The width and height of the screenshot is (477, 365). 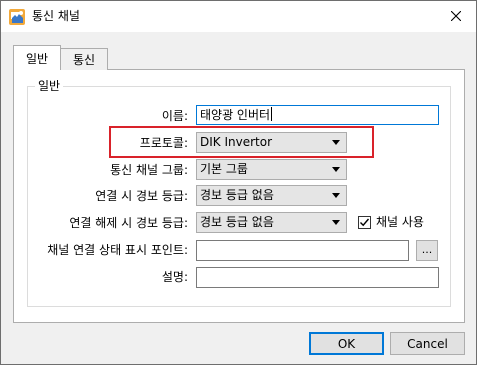 I want to click on connect-alarm-select: 경보 등급 없음, so click(x=271, y=195).